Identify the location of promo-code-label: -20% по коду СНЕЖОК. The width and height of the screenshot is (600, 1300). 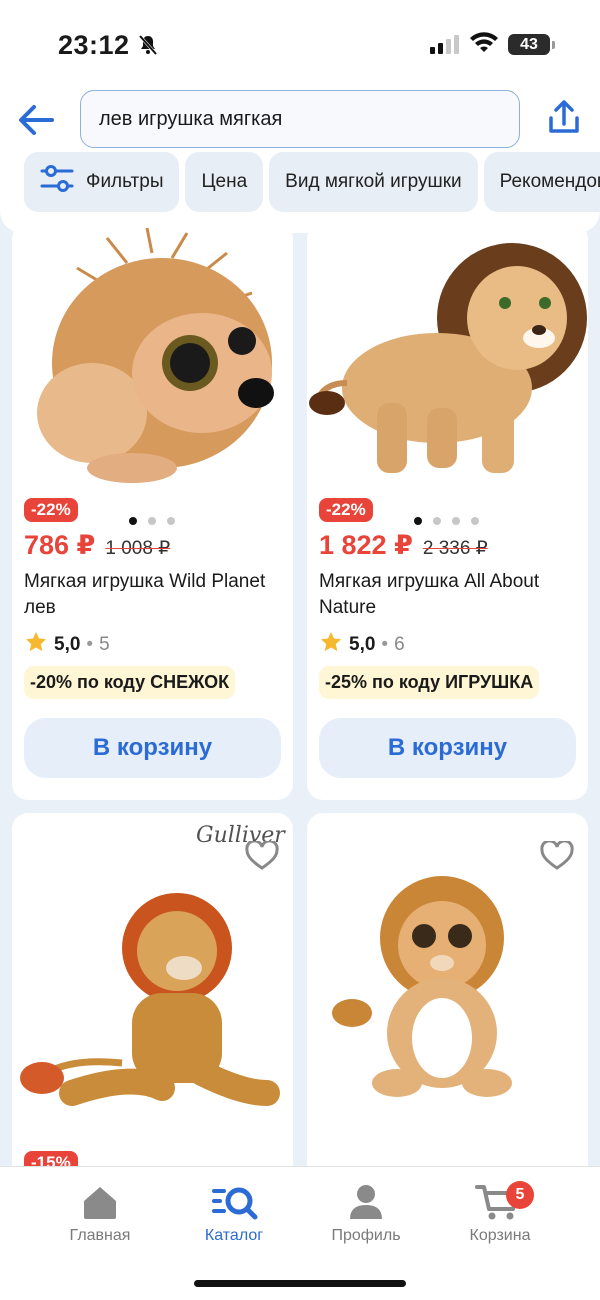
(130, 682).